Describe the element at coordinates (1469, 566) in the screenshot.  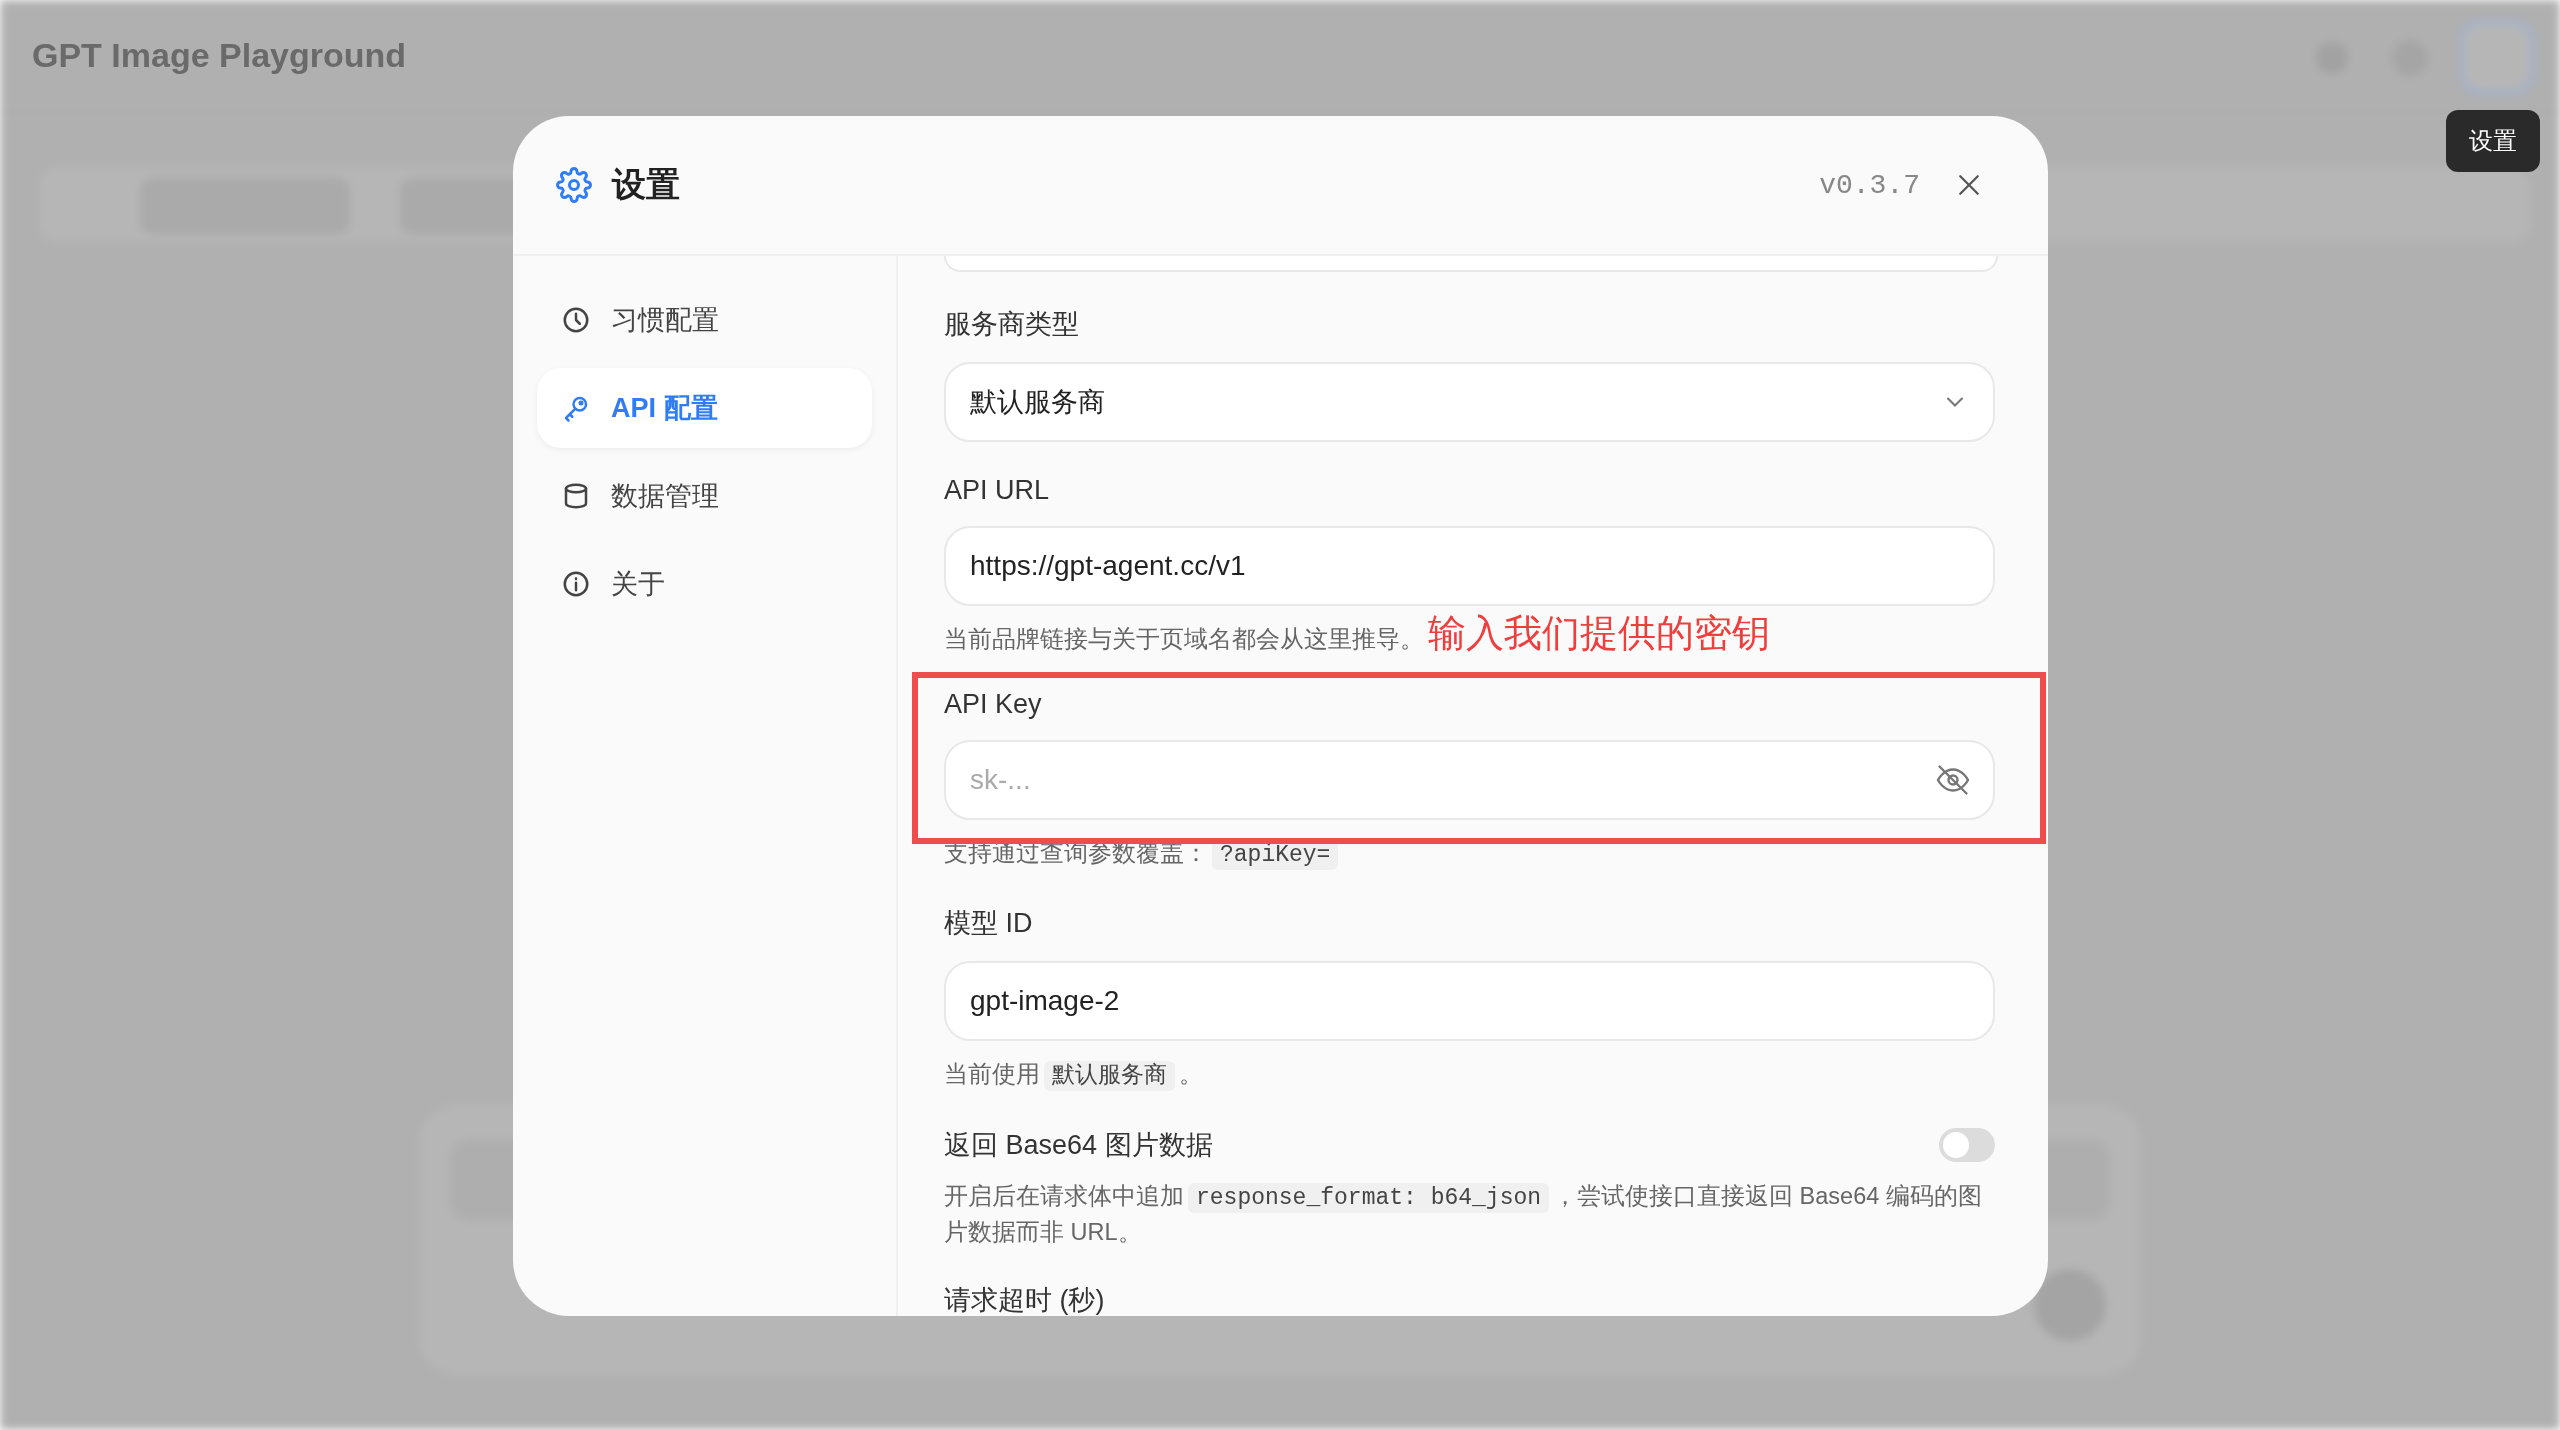
I see `input-field: https://gpt-agent.cc/v1` at that location.